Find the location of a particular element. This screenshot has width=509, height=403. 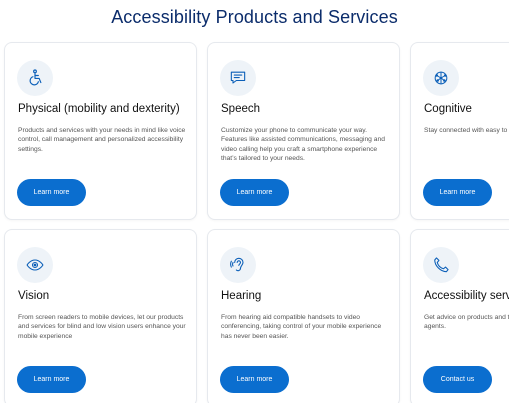

hearing-icon is located at coordinates (238, 265).